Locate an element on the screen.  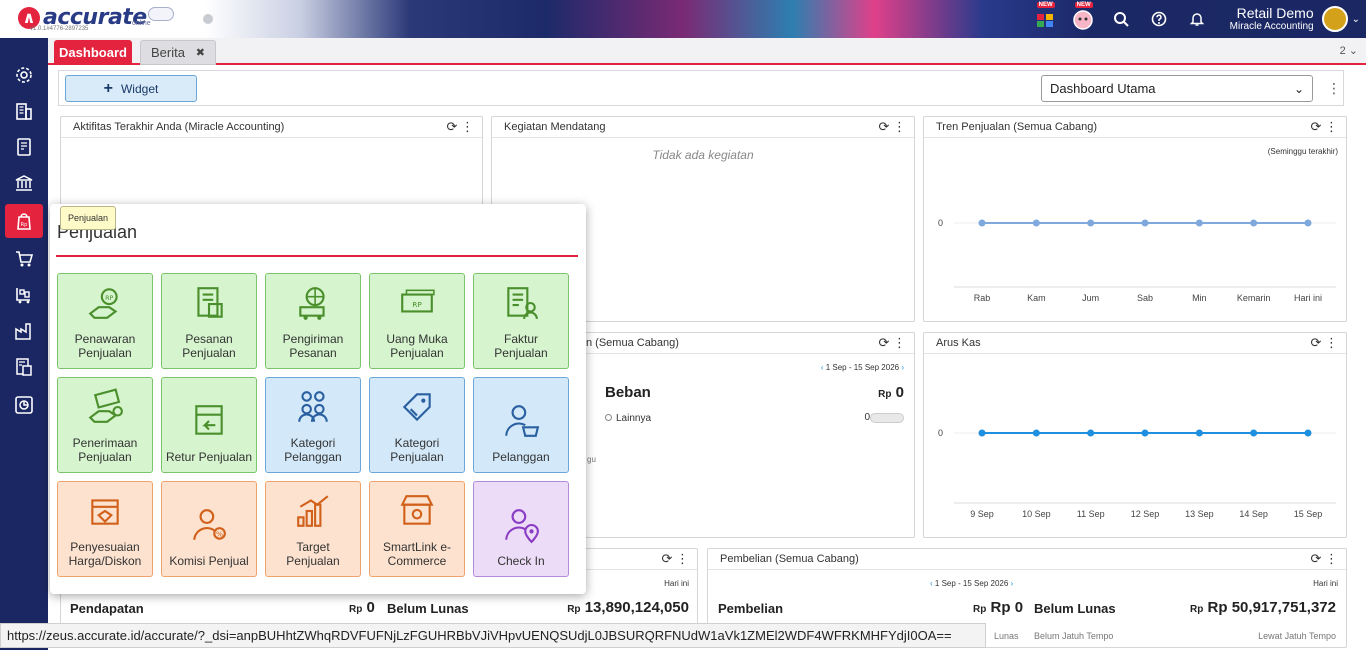
tile-label: Pengiriman is located at coordinates (313, 339).